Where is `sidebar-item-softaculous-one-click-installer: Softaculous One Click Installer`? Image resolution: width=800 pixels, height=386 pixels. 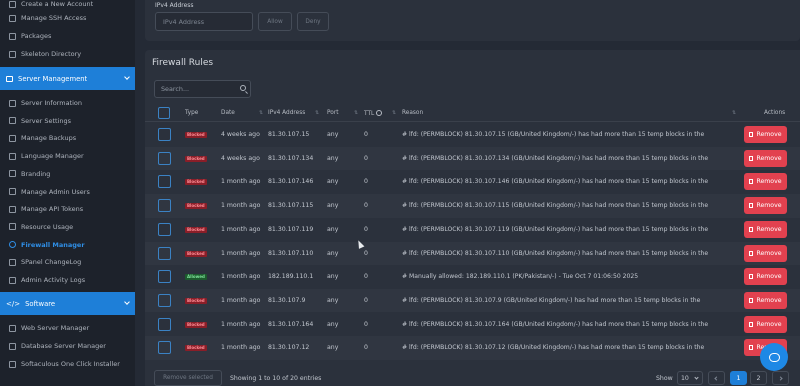 sidebar-item-softaculous-one-click-installer: Softaculous One Click Installer is located at coordinates (67, 364).